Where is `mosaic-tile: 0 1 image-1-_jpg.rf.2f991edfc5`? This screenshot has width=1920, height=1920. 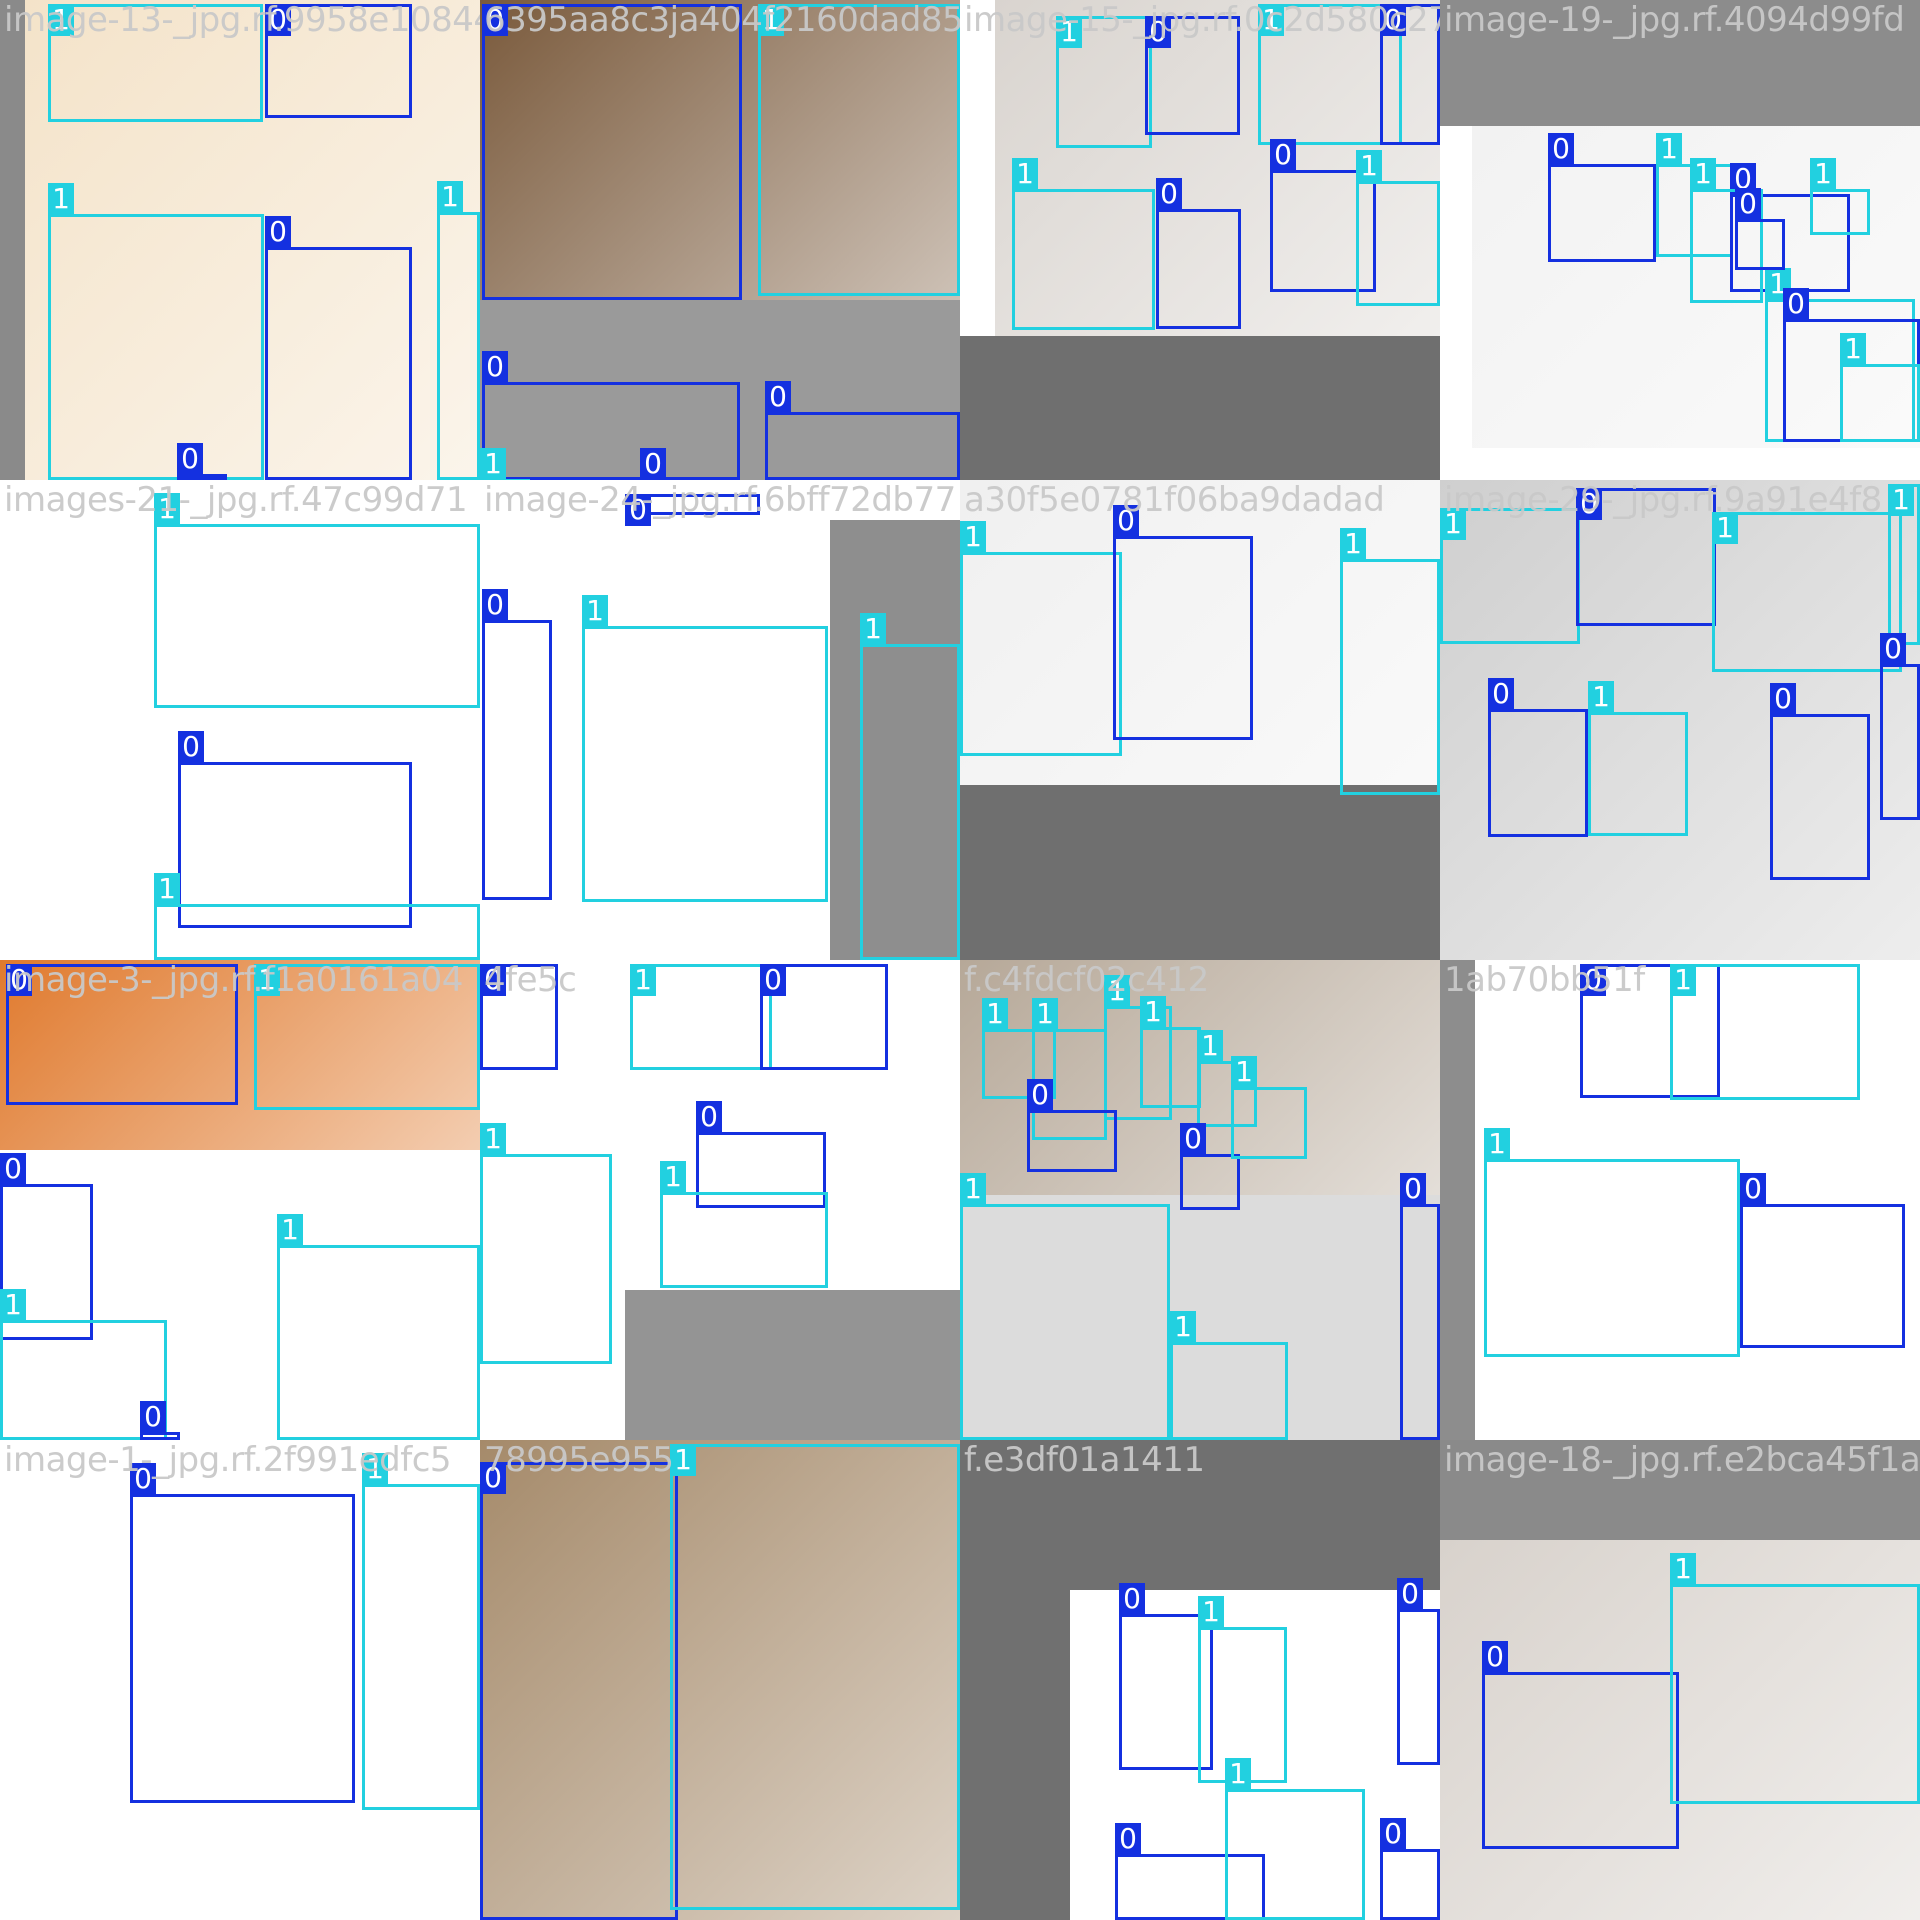 mosaic-tile: 0 1 image-1-_jpg.rf.2f991edfc5 is located at coordinates (240, 1680).